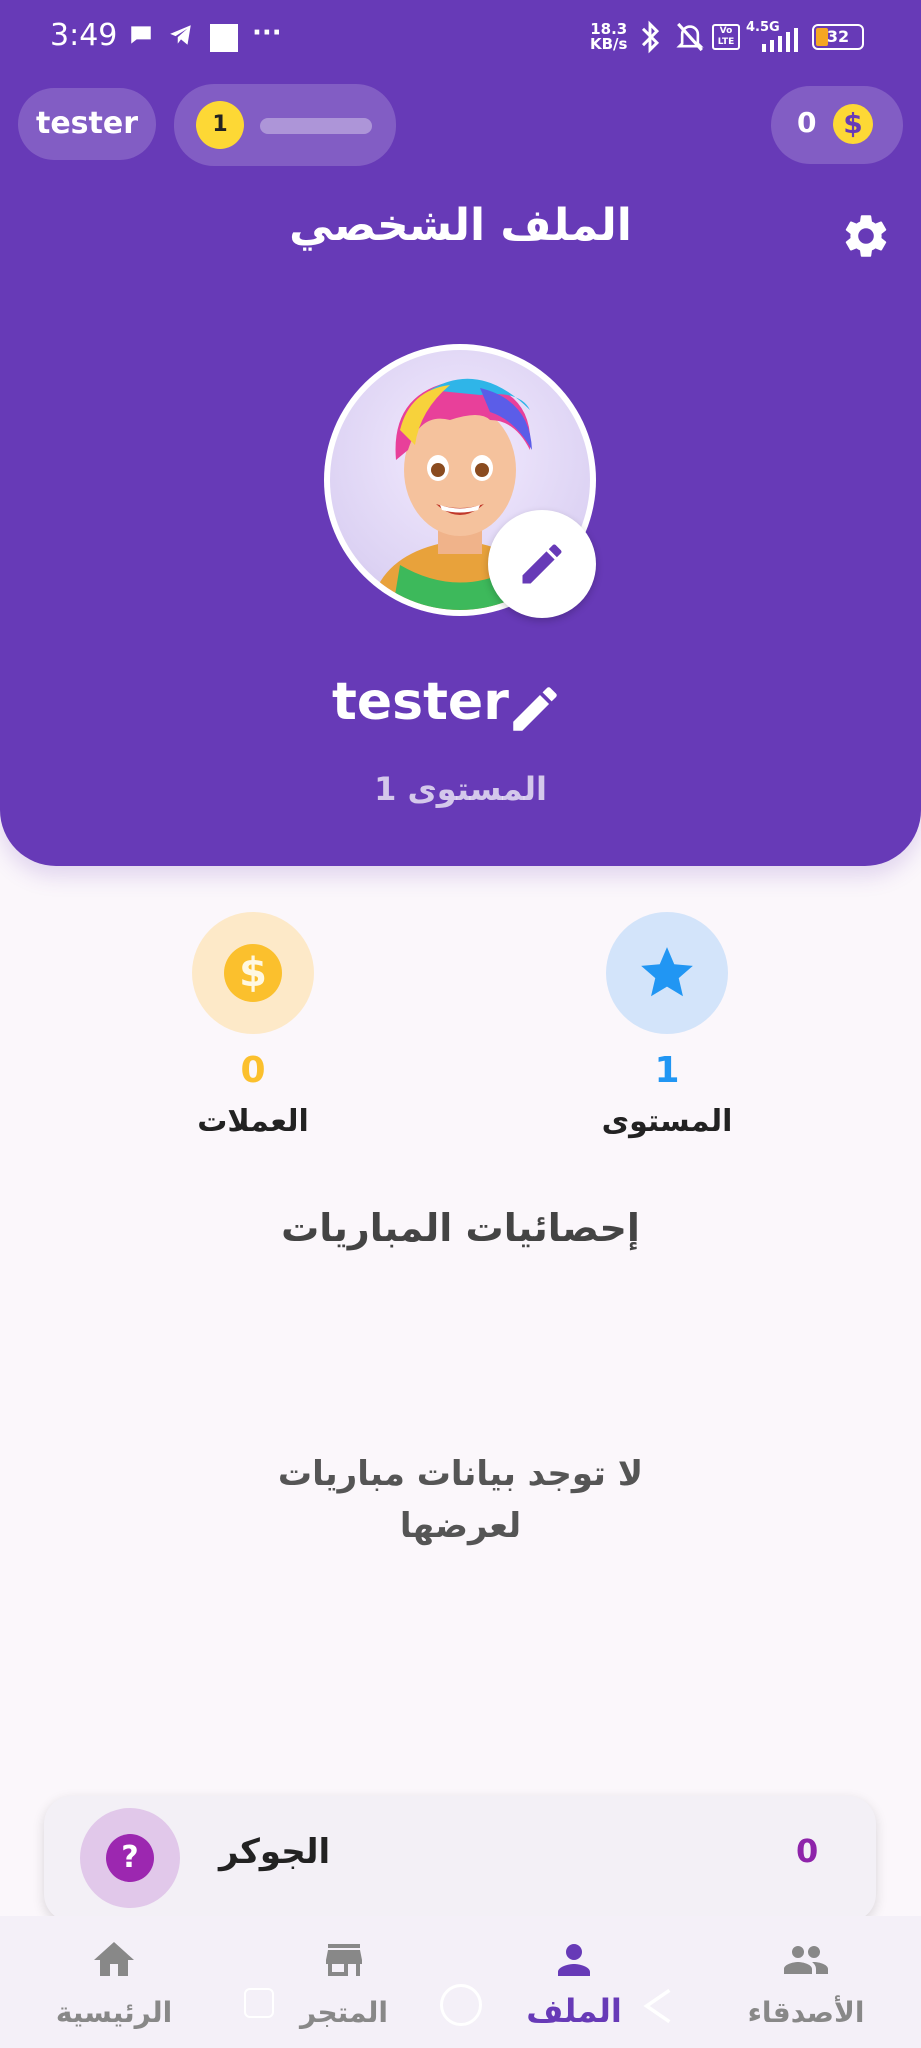  What do you see at coordinates (726, 37) in the screenshot?
I see `volte-icon: Vo LTE` at bounding box center [726, 37].